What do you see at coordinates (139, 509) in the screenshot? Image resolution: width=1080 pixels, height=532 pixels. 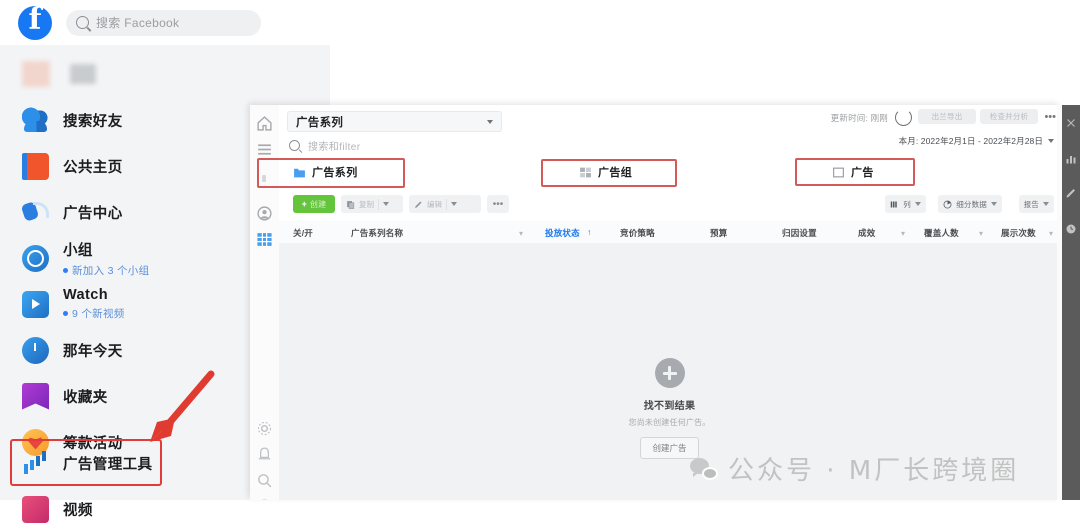 I see `sidebar-item-video: 视频` at bounding box center [139, 509].